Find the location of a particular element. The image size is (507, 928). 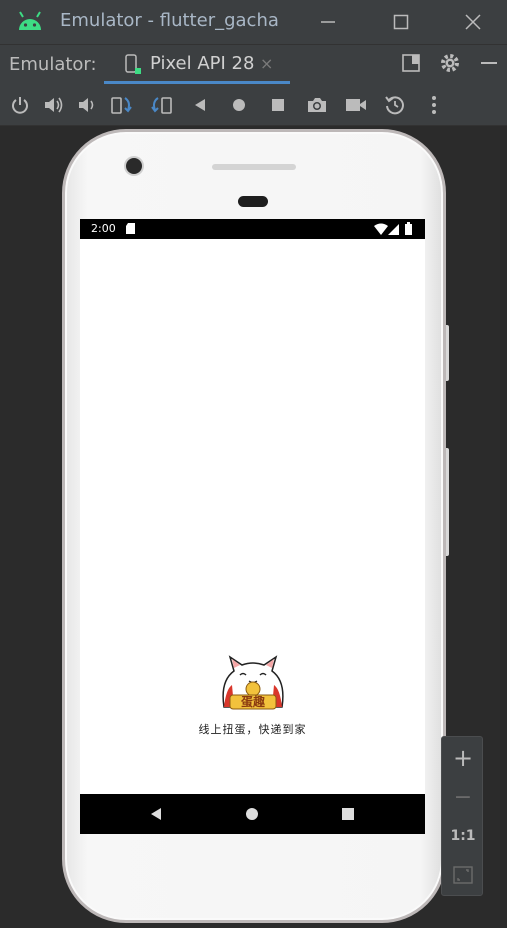

more-icon is located at coordinates (434, 105).